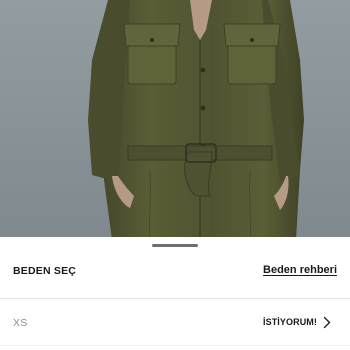 Image resolution: width=350 pixels, height=350 pixels. I want to click on size-guide-link: Beden rehberi, so click(300, 270).